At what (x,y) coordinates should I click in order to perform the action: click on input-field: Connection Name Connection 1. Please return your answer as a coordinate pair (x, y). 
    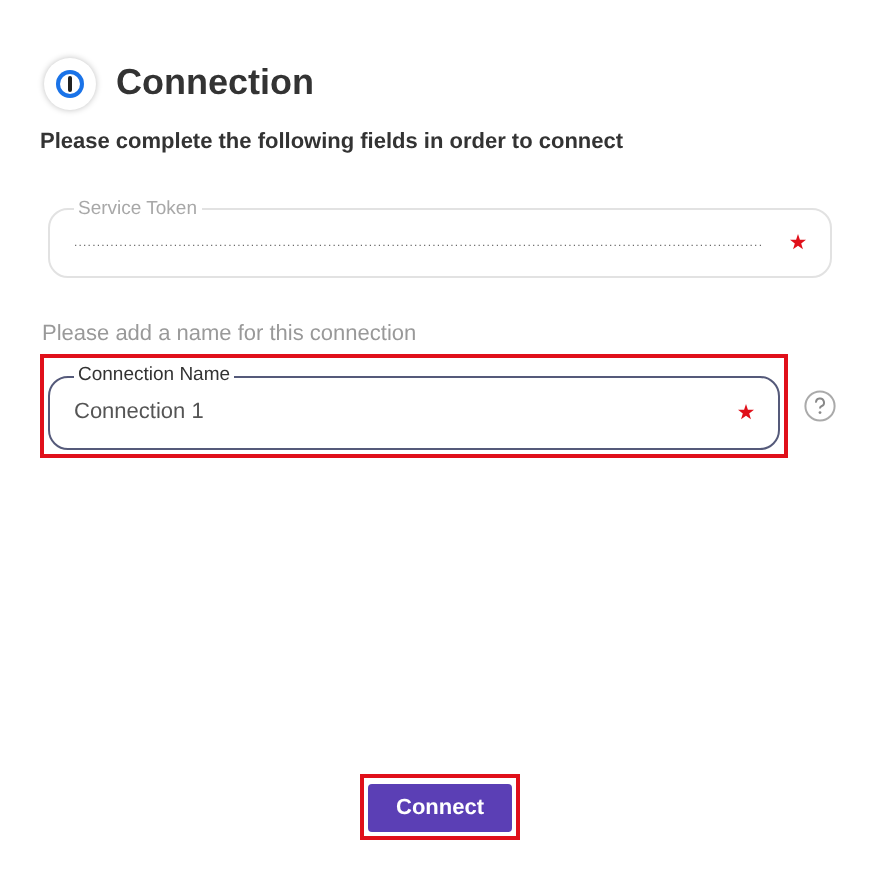
    Looking at the image, I should click on (414, 406).